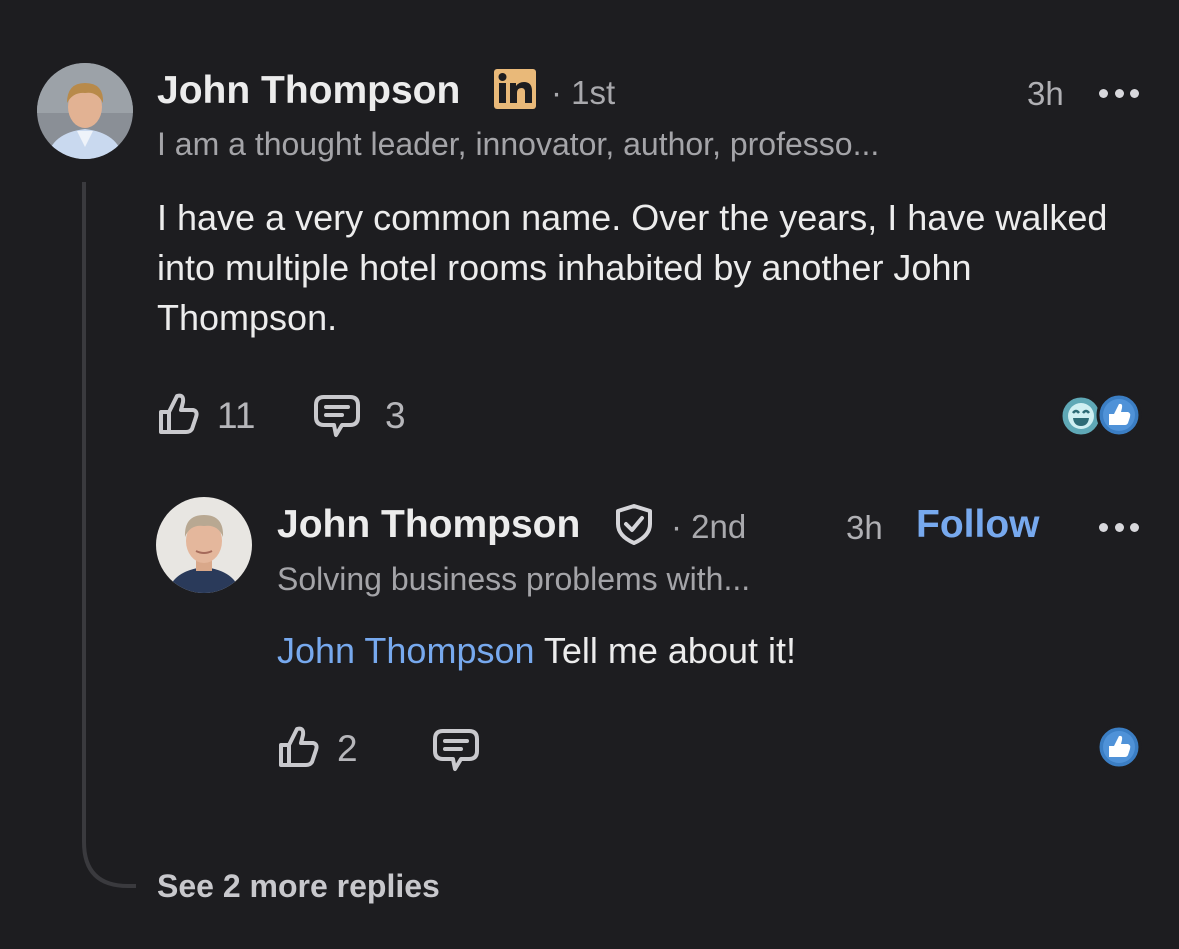 This screenshot has height=949, width=1179. I want to click on author-avatar, so click(85, 111).